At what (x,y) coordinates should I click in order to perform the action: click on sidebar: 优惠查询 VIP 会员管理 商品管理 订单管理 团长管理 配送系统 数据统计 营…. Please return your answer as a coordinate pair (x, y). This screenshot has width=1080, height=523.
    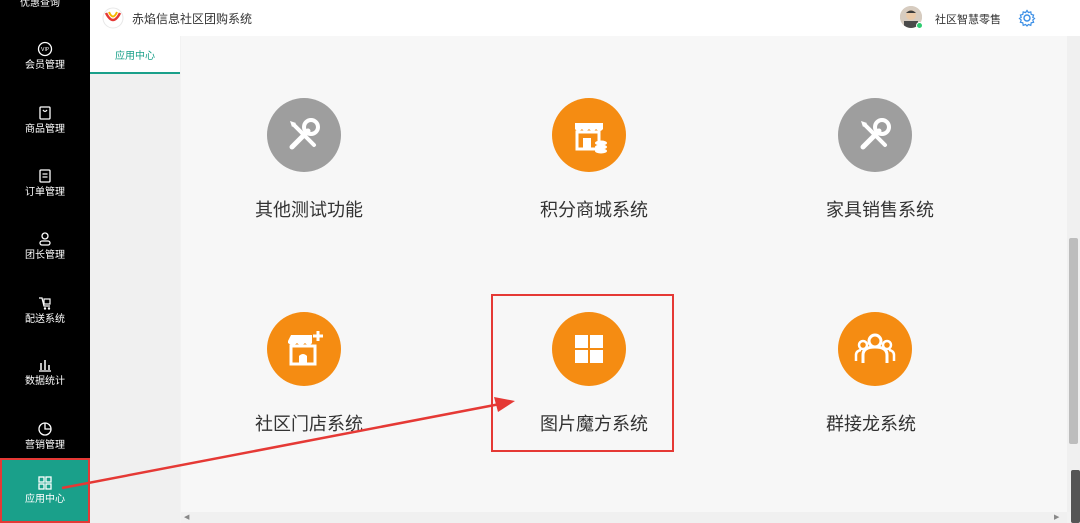
    Looking at the image, I should click on (45, 261).